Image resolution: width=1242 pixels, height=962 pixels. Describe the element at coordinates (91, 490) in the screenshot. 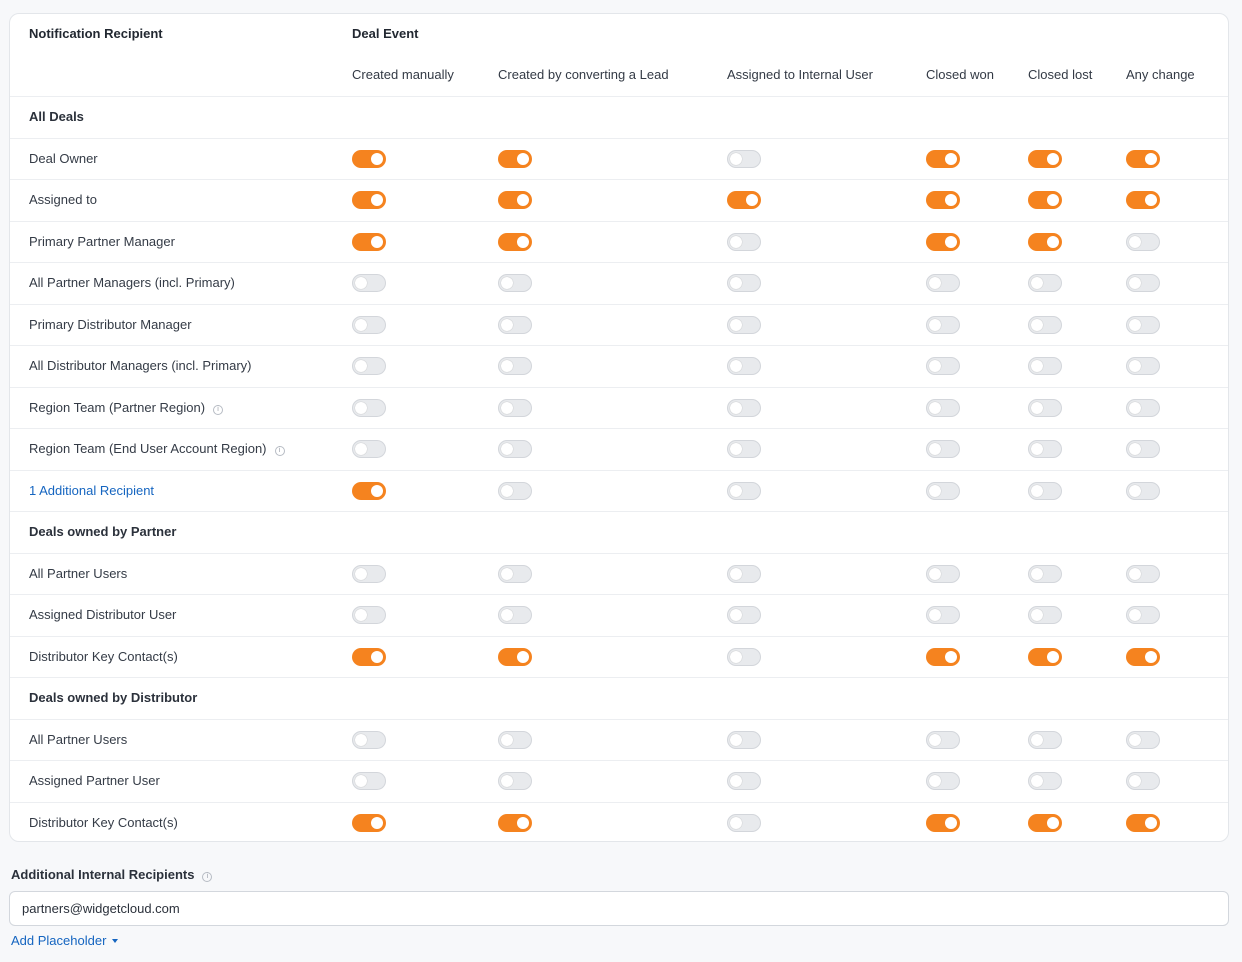

I see `additional-recipient-link: 1 Additional Recipient` at that location.